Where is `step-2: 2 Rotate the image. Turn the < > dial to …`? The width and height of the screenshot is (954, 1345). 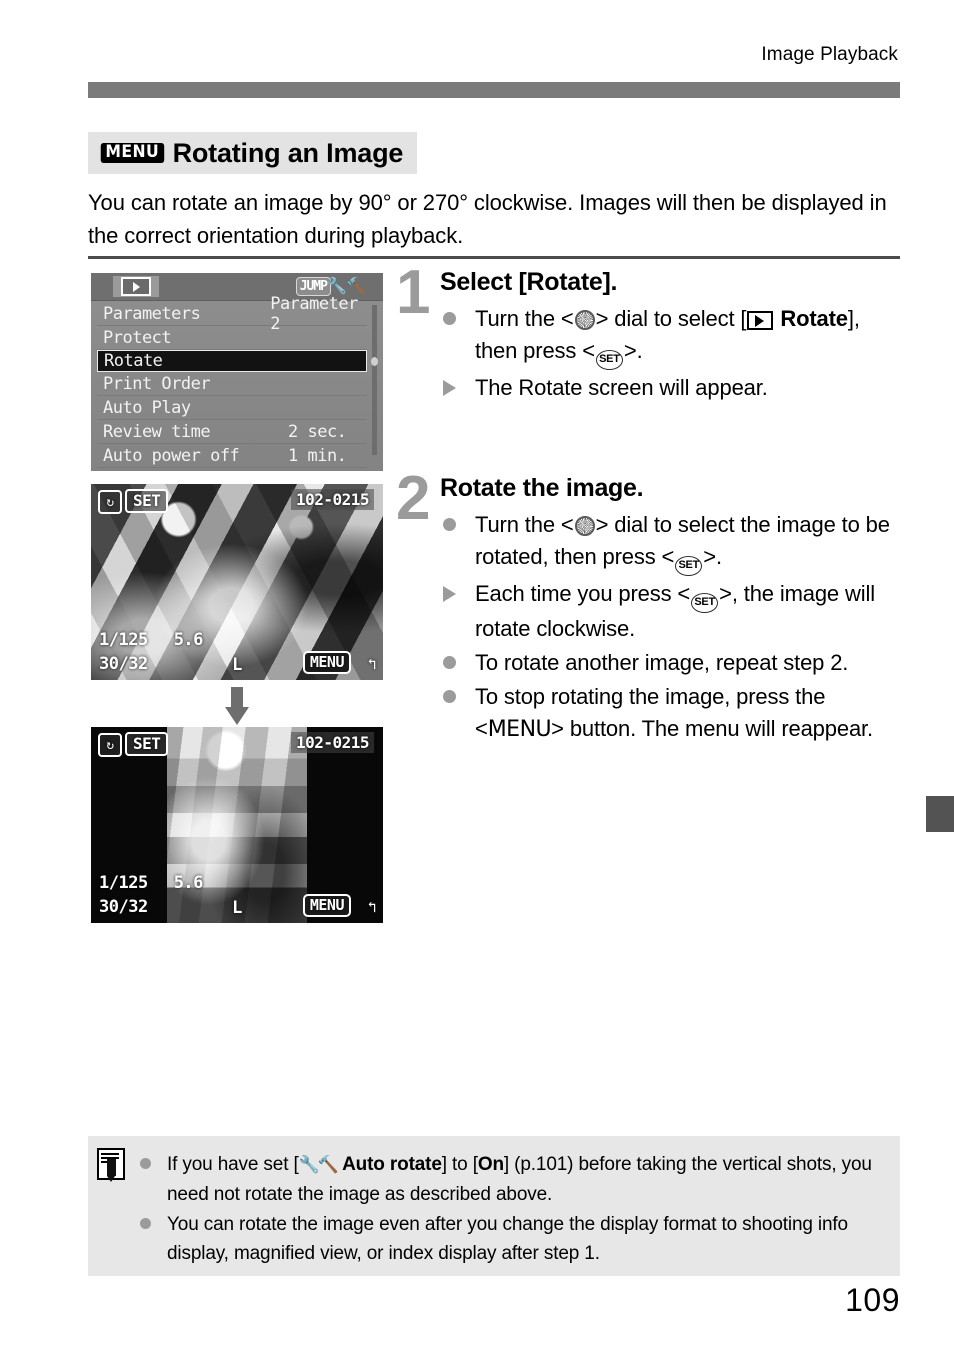 step-2: 2 Rotate the image. Turn the < > dial to … is located at coordinates (651, 608).